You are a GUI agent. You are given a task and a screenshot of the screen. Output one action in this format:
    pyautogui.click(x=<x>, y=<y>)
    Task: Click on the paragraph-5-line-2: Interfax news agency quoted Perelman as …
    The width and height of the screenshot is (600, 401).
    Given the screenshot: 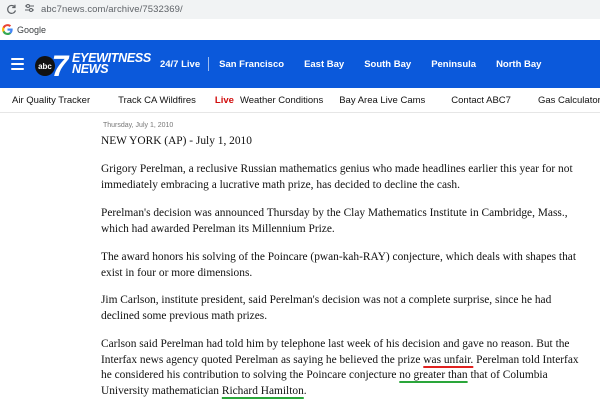 What is the action you would take?
    pyautogui.click(x=340, y=361)
    